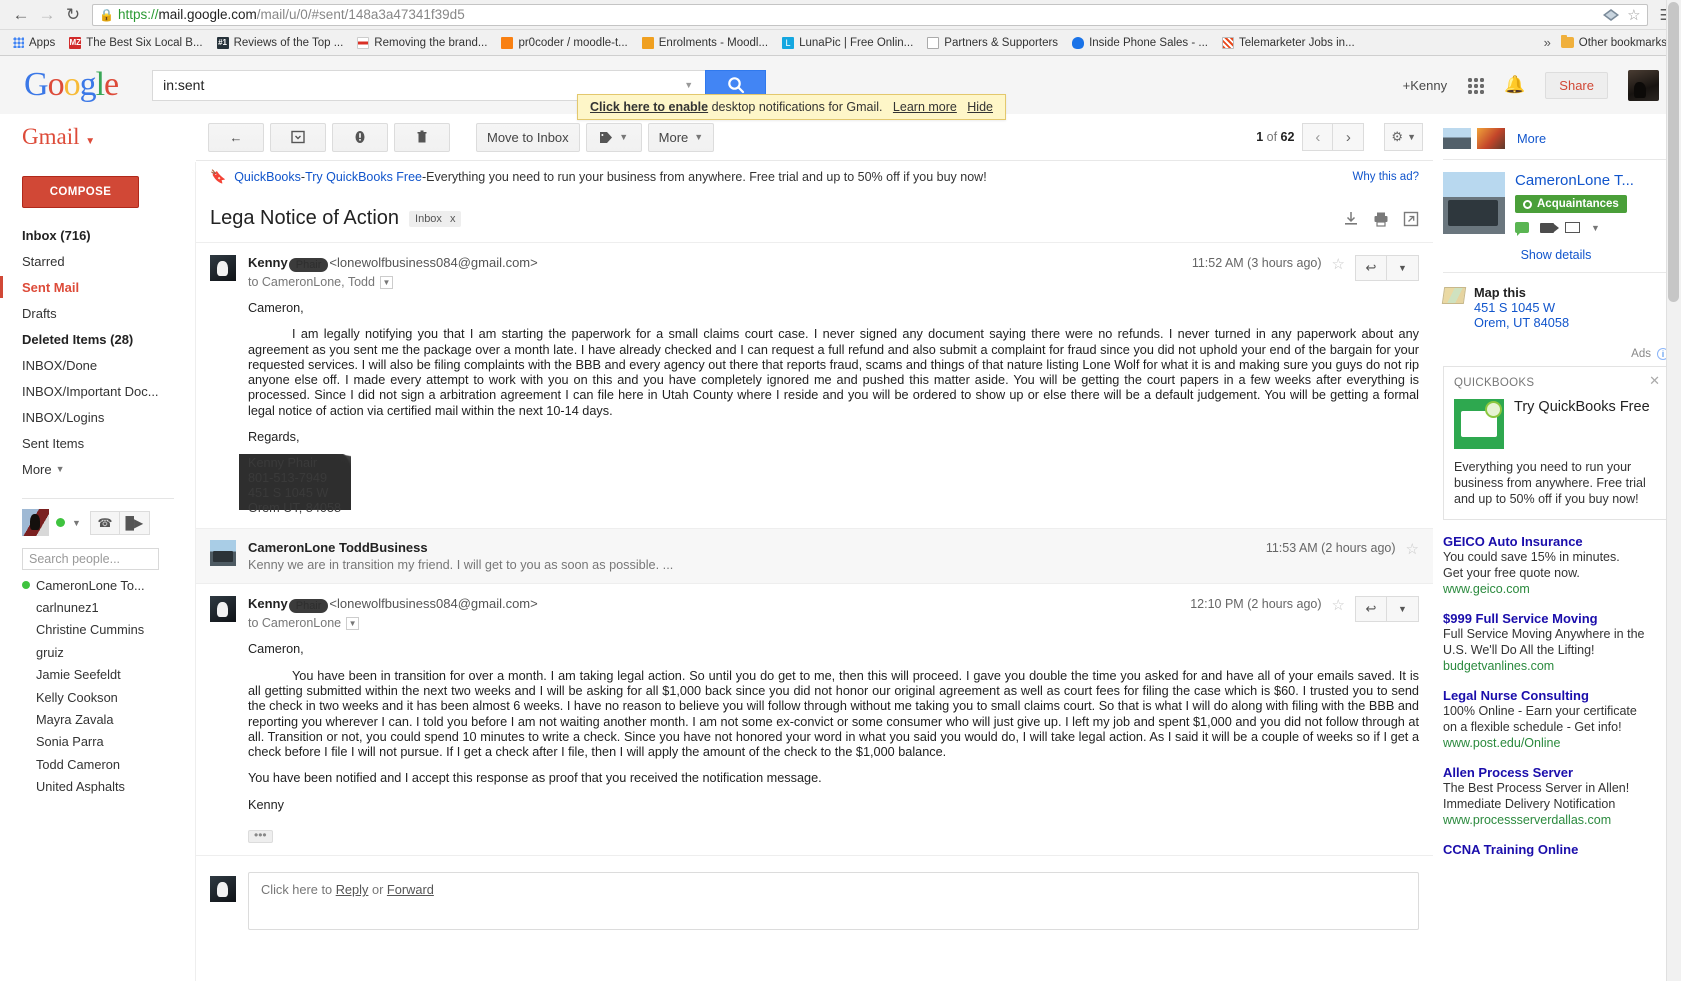 The image size is (1681, 981). What do you see at coordinates (34, 43) in the screenshot?
I see `bookmark-apps: Apps` at bounding box center [34, 43].